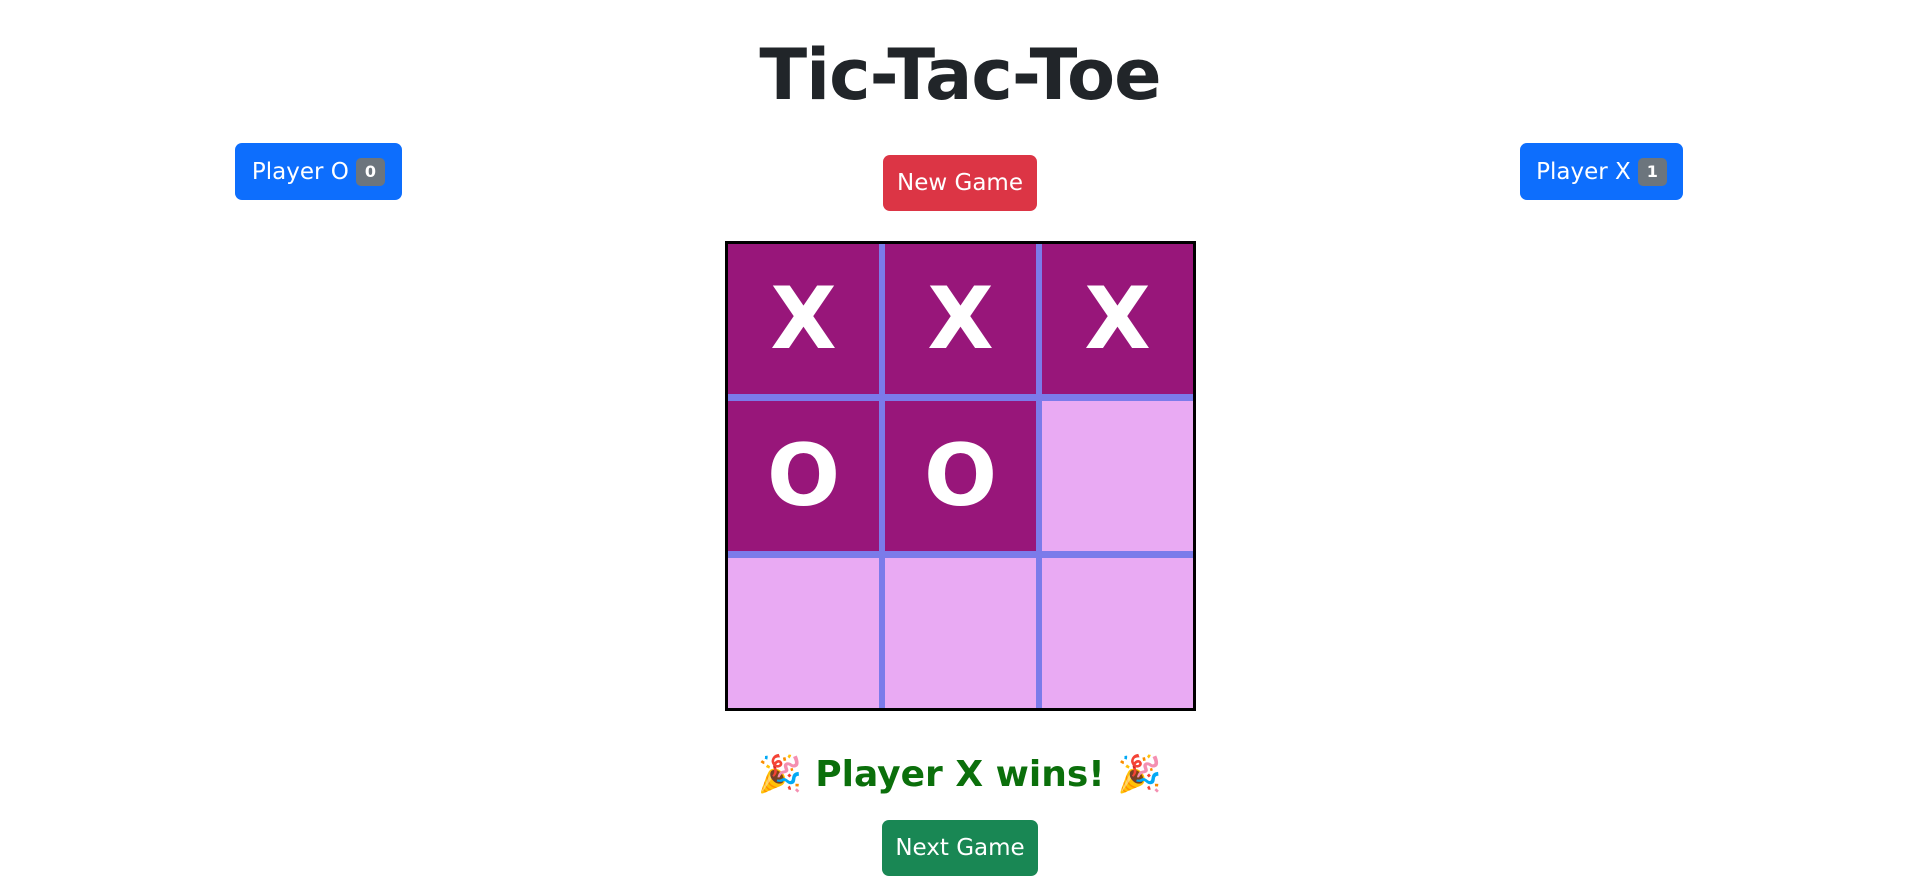 Image resolution: width=1920 pixels, height=887 pixels. Describe the element at coordinates (960, 319) in the screenshot. I see `board-cell-2: X` at that location.